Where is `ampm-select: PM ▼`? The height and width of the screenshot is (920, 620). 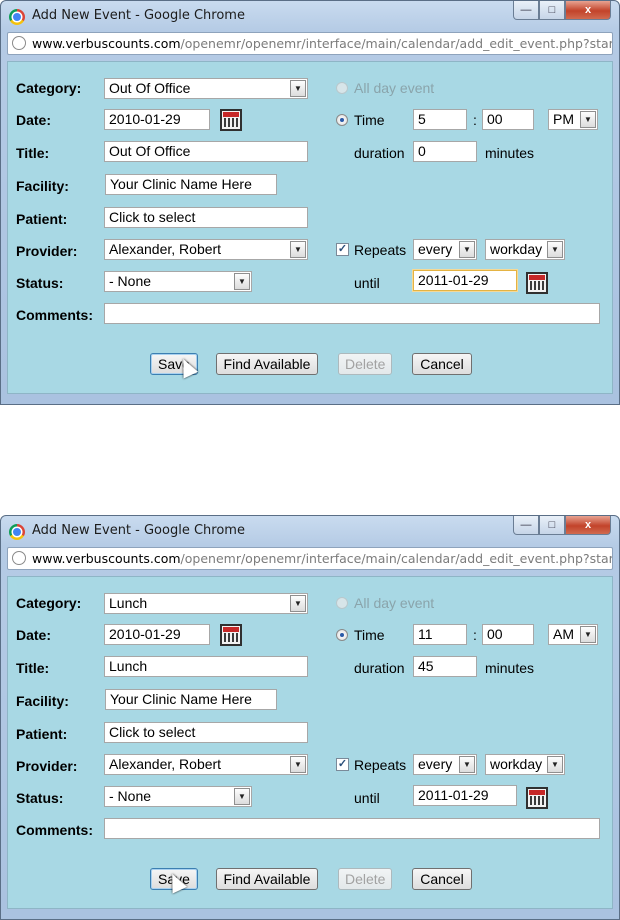 ampm-select: PM ▼ is located at coordinates (573, 119).